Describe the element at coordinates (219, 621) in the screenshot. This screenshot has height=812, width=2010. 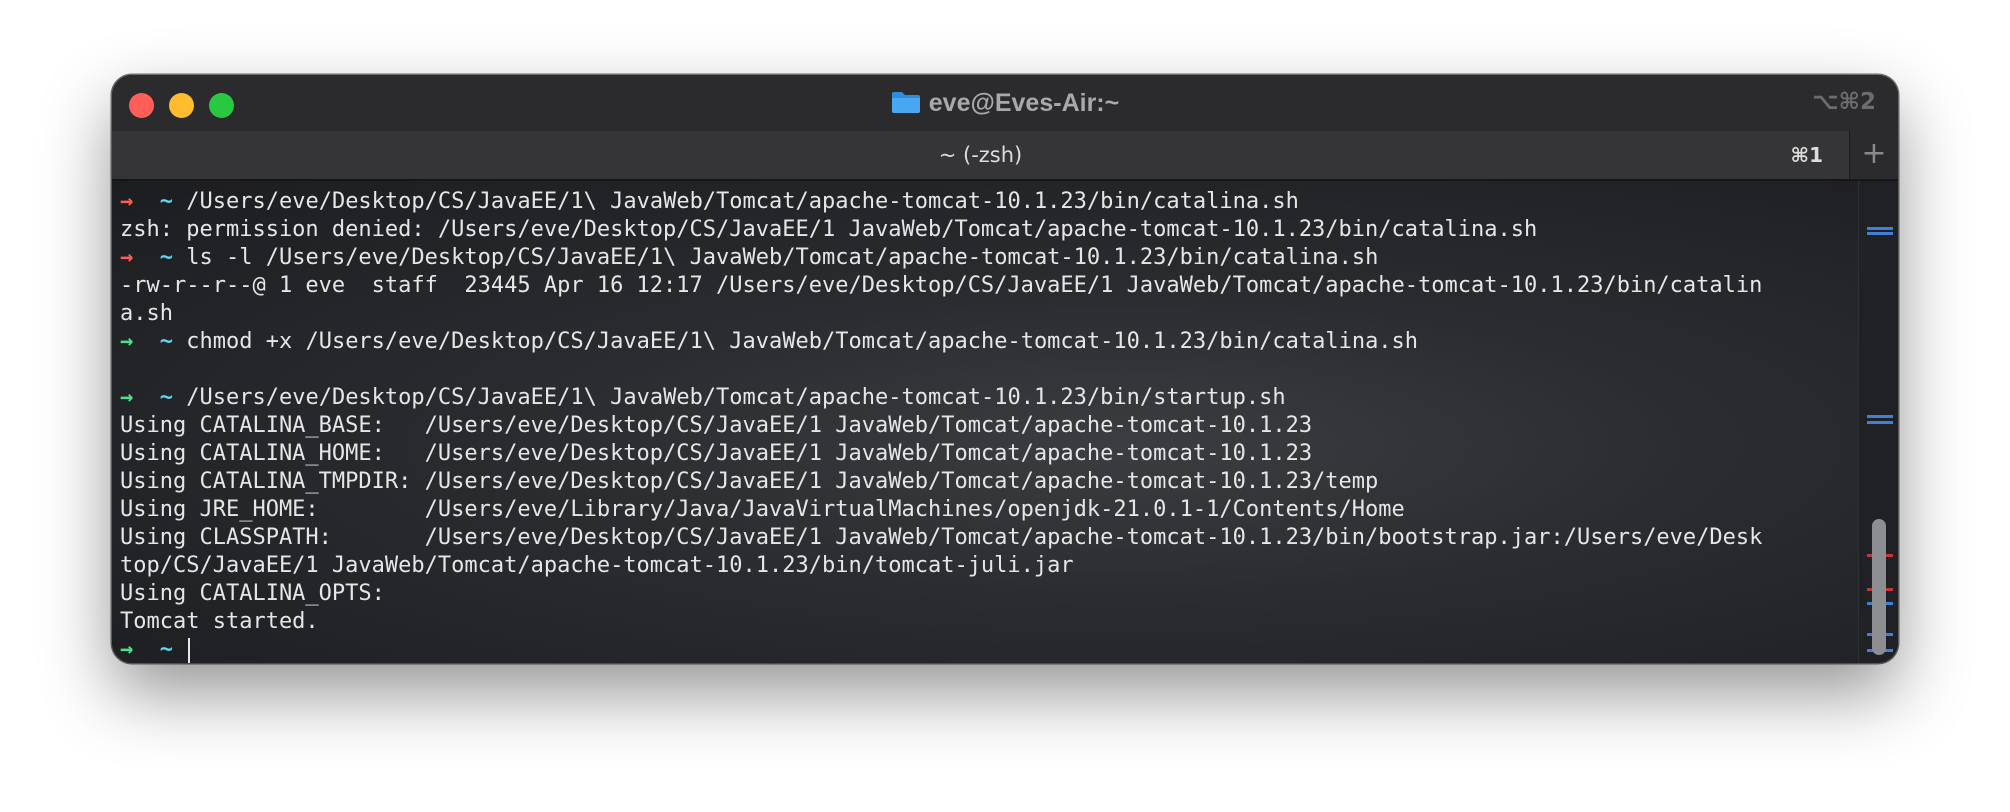
I see `output-line: Tomcat started.` at that location.